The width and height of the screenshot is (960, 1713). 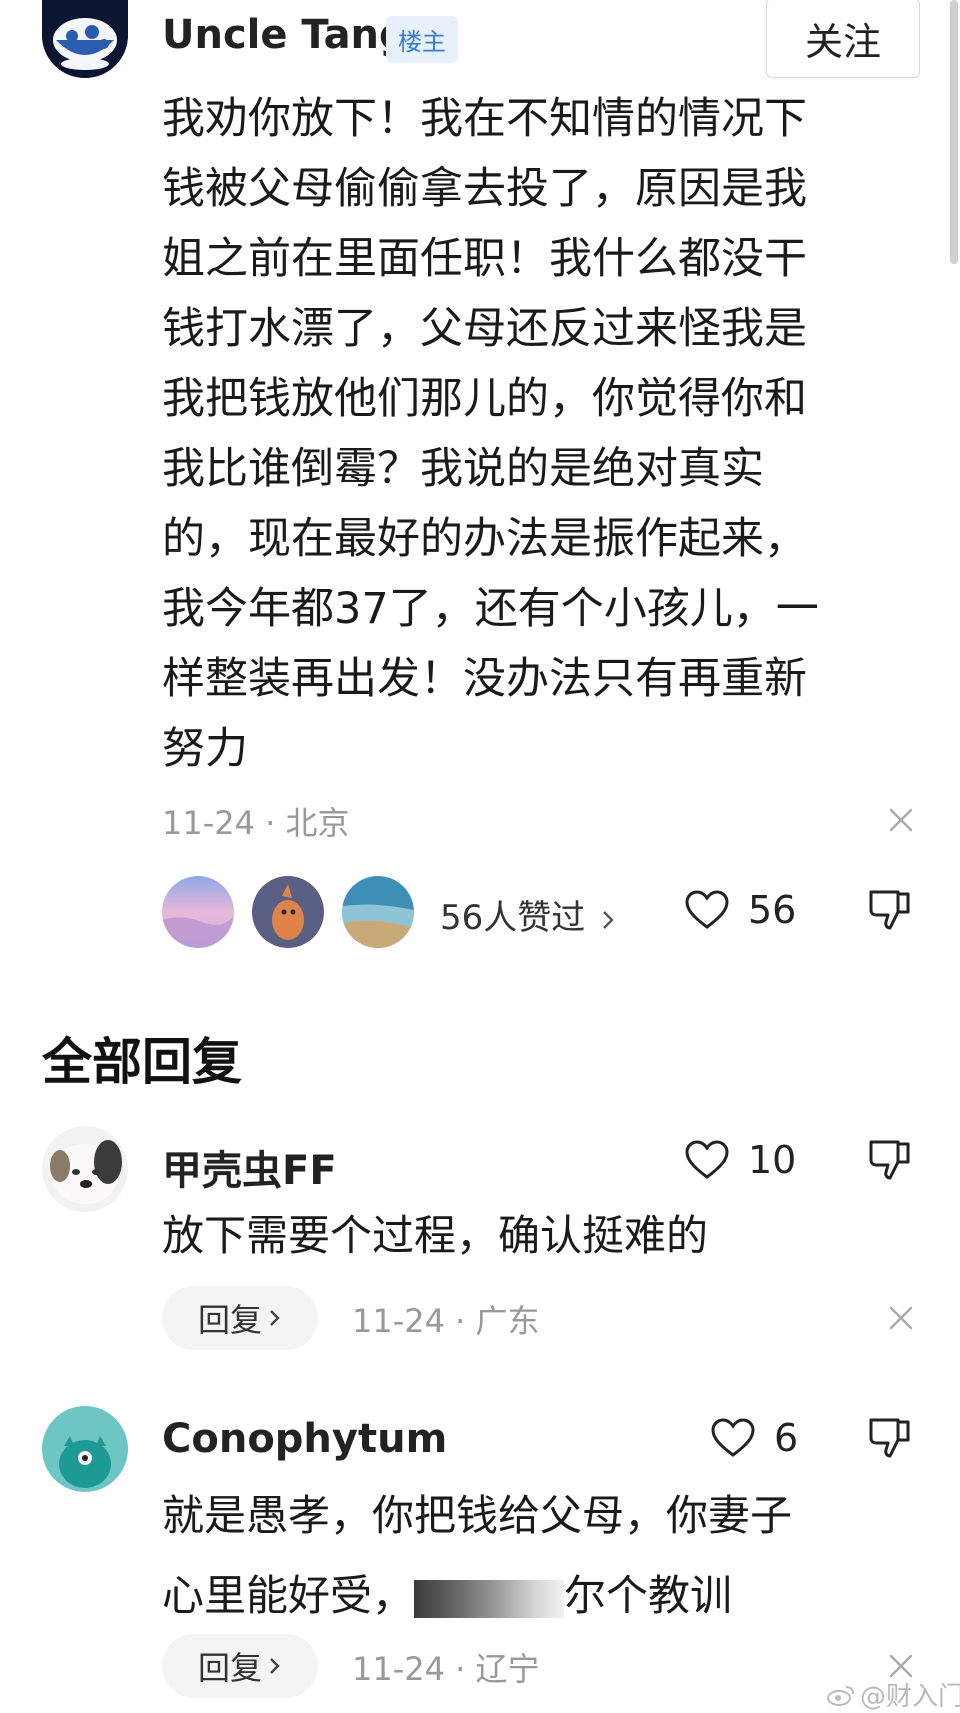 I want to click on op-username: Uncle Tang, so click(x=285, y=35).